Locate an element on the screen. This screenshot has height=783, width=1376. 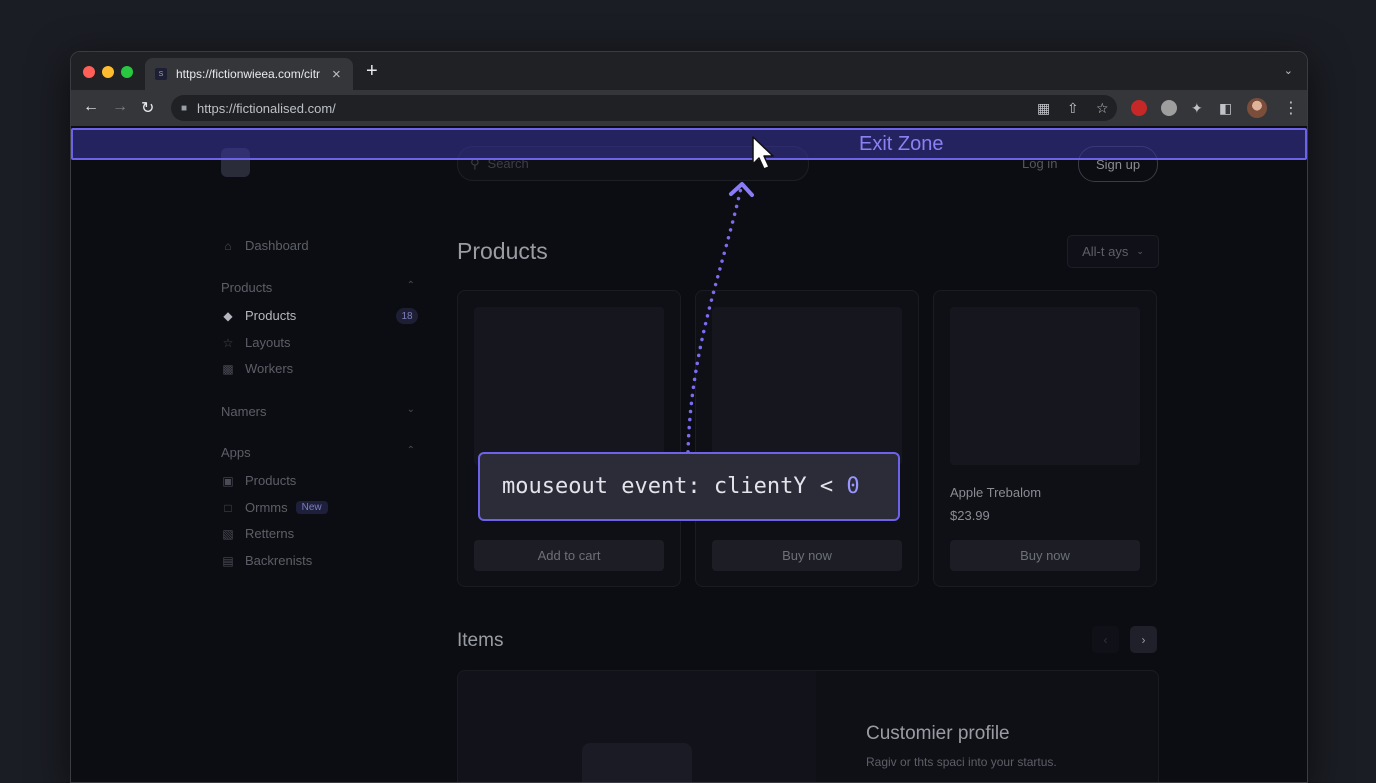
reload-icon: ↻ is located at coordinates (147, 108).